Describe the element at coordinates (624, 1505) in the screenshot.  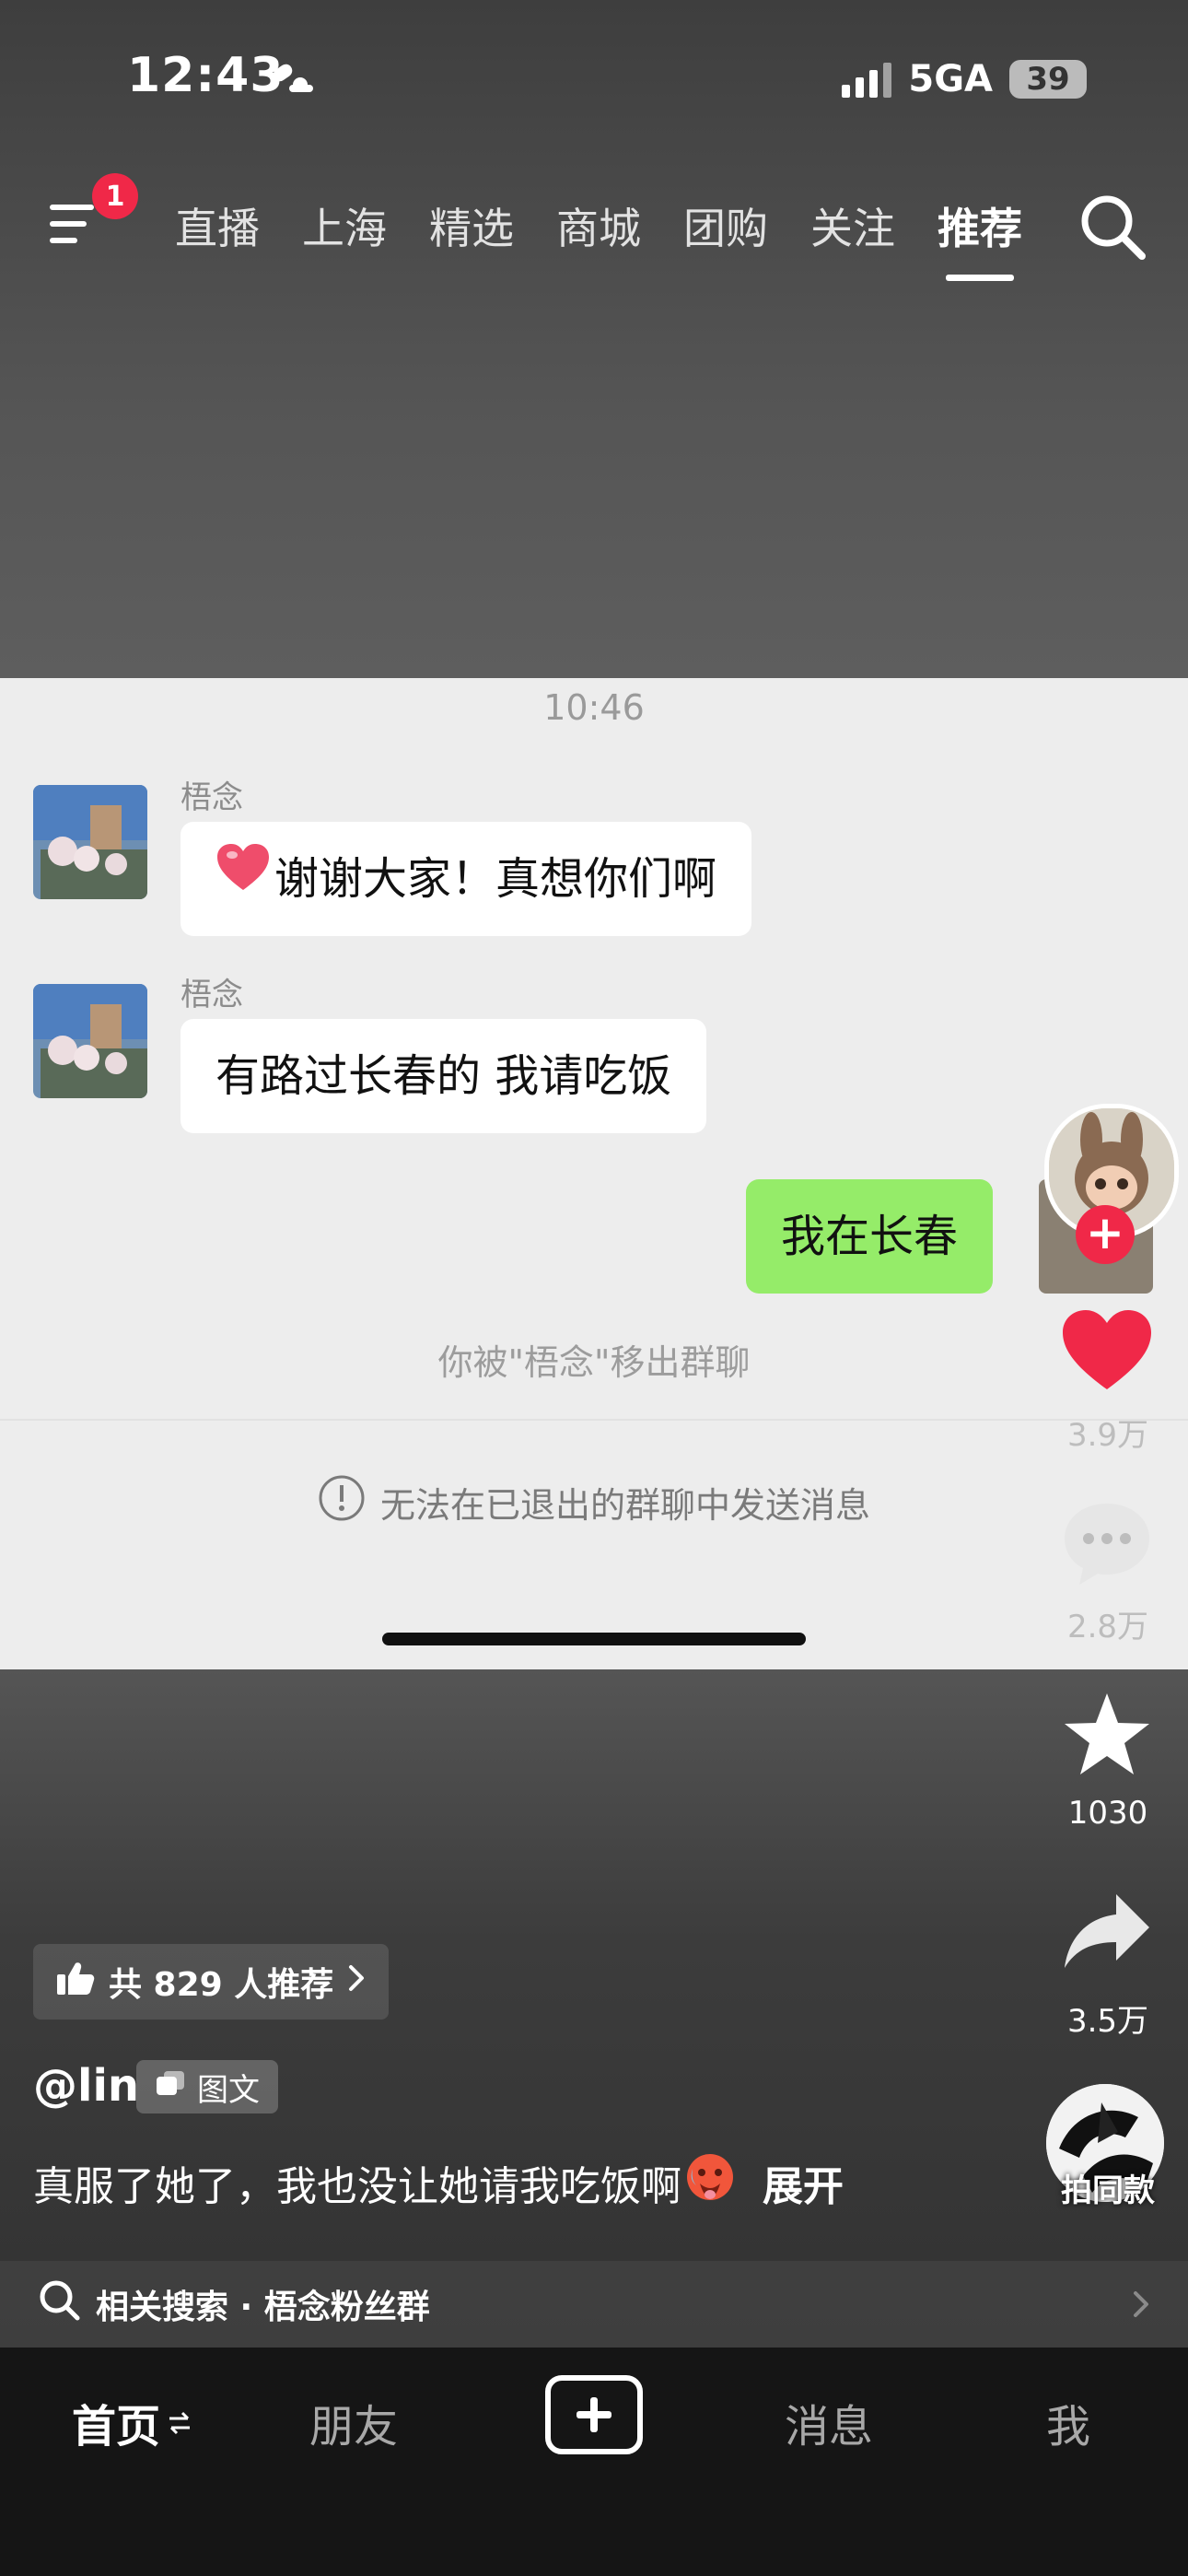
I see `cannot-send-message: 无法在已退出的群聊中发送消息` at that location.